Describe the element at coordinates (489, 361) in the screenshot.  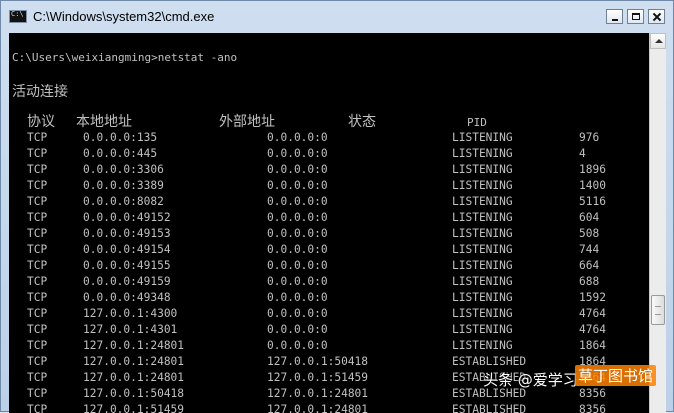
I see `cell-state: ESTABLISHED` at that location.